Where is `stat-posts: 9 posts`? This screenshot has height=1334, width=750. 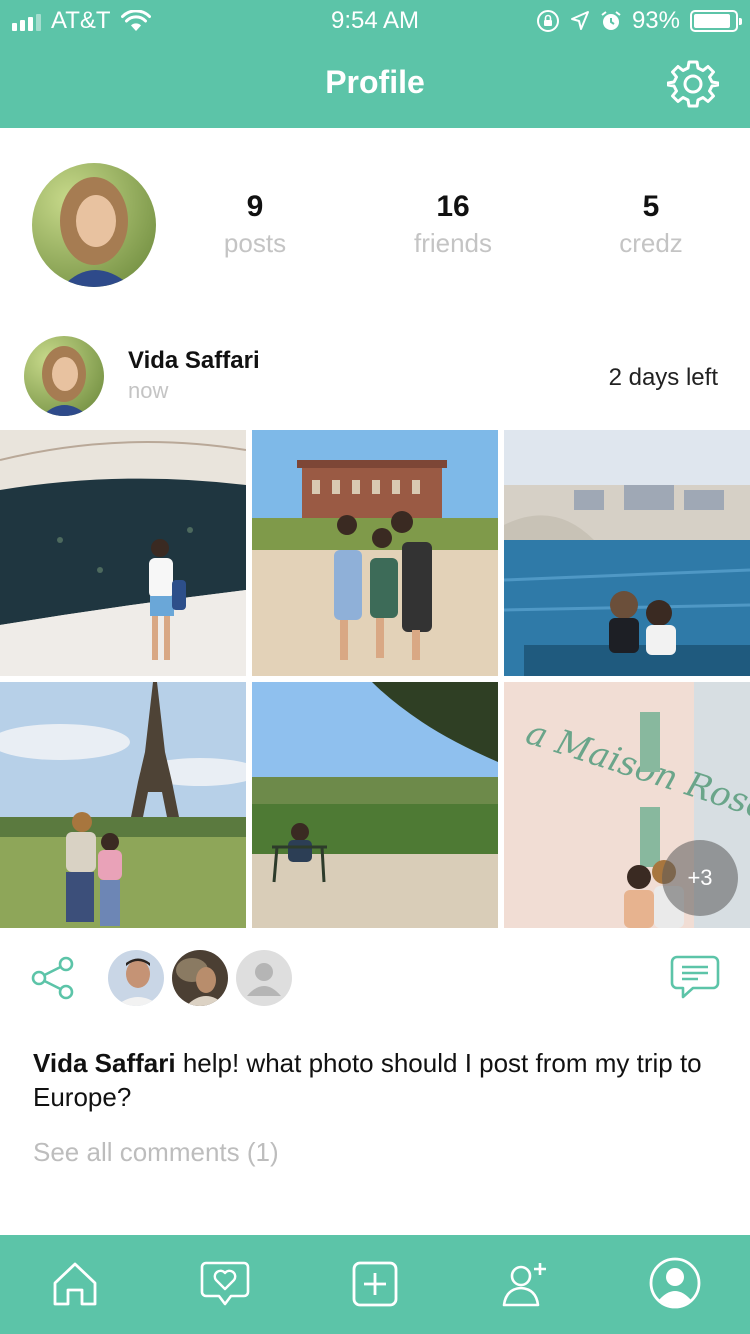 stat-posts: 9 posts is located at coordinates (255, 224).